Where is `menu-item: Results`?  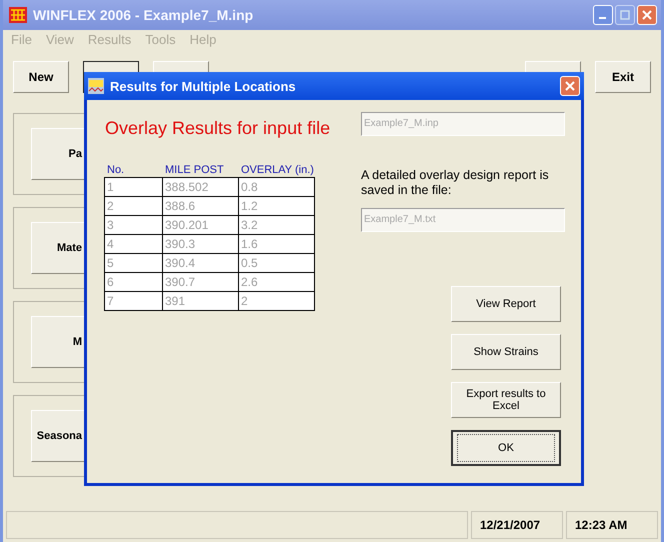 menu-item: Results is located at coordinates (110, 39).